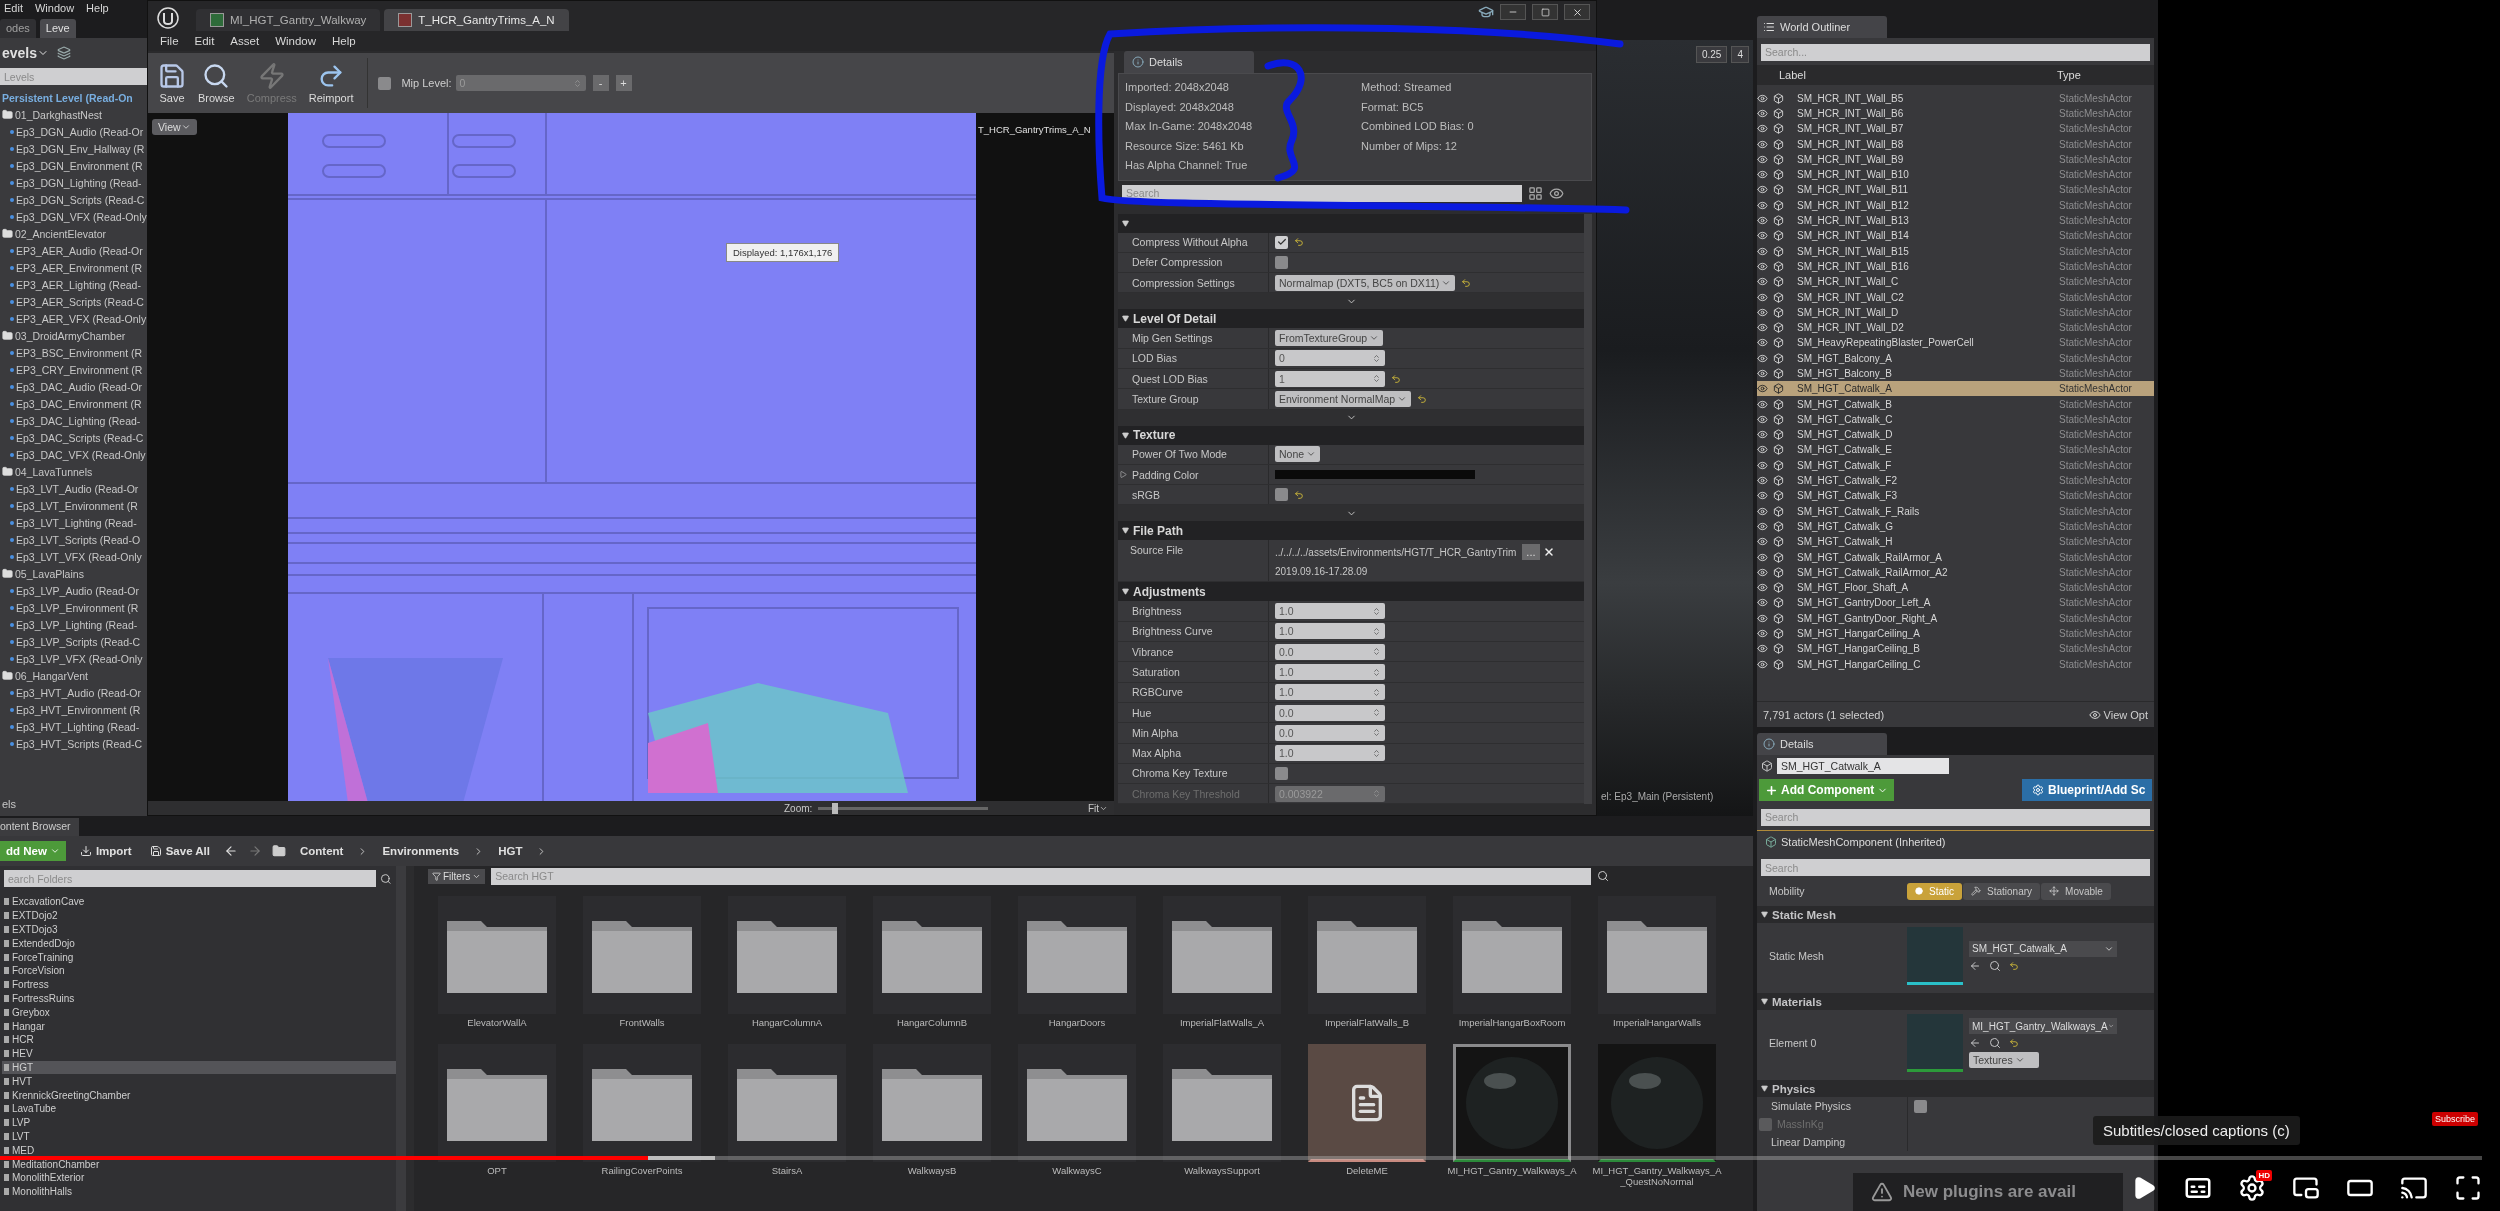 Image resolution: width=2500 pixels, height=1211 pixels. What do you see at coordinates (1955, 496) in the screenshot?
I see `outliner-row: SM_HGT_Catwalk_F3 StaticMeshActor` at bounding box center [1955, 496].